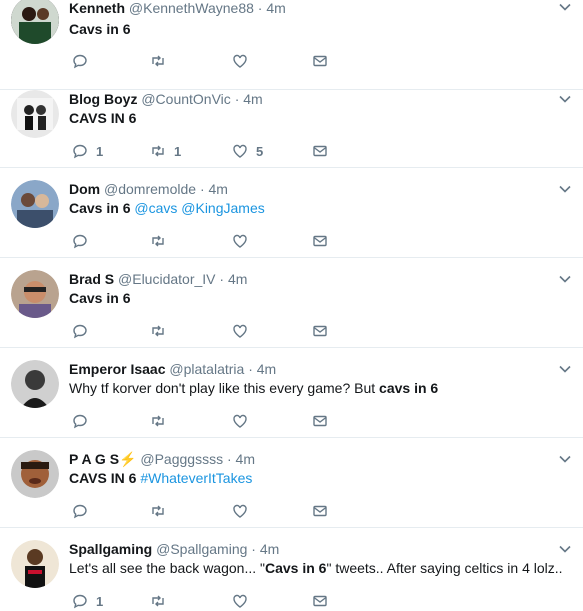  I want to click on tweet-link: #WhateverItTakes, so click(196, 478).